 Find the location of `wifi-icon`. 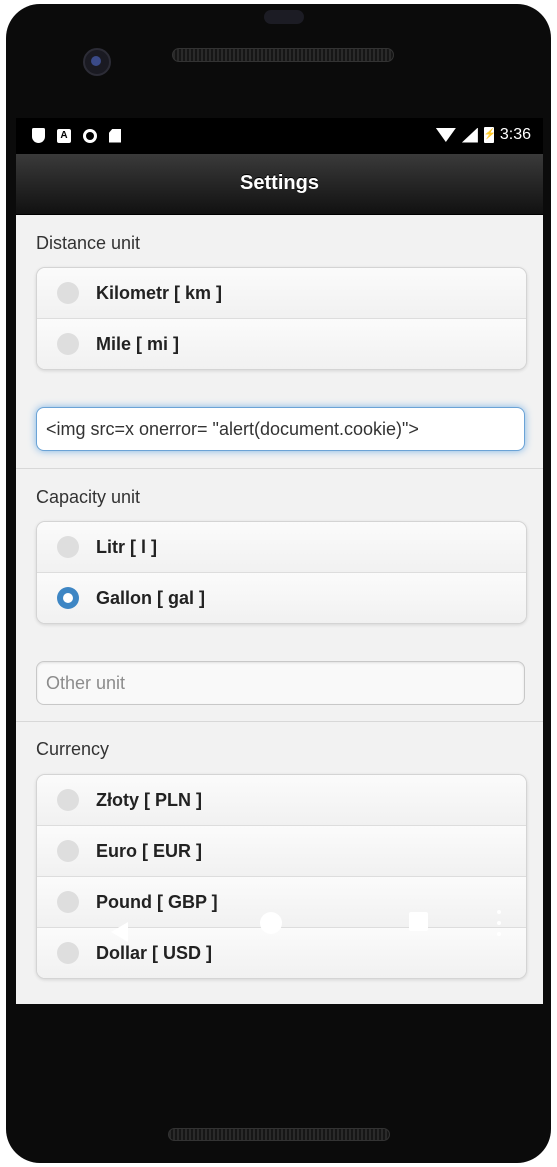

wifi-icon is located at coordinates (445, 135).